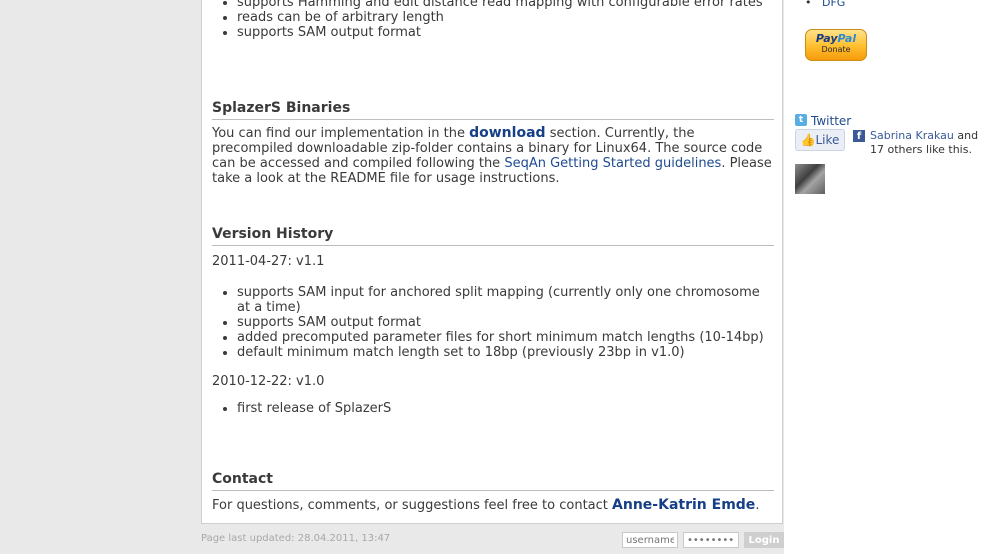 Image resolution: width=998 pixels, height=554 pixels. What do you see at coordinates (268, 261) in the screenshot?
I see `version-title: 2011-04-27: v1.1` at bounding box center [268, 261].